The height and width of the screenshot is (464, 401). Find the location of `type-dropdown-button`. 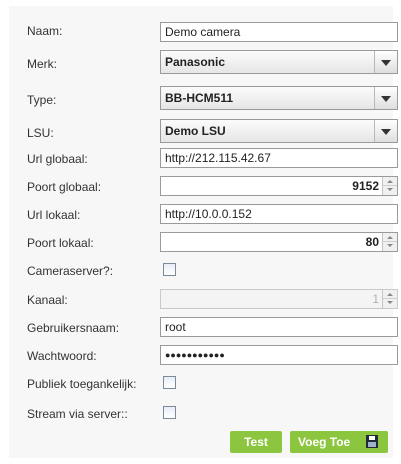

type-dropdown-button is located at coordinates (385, 98).